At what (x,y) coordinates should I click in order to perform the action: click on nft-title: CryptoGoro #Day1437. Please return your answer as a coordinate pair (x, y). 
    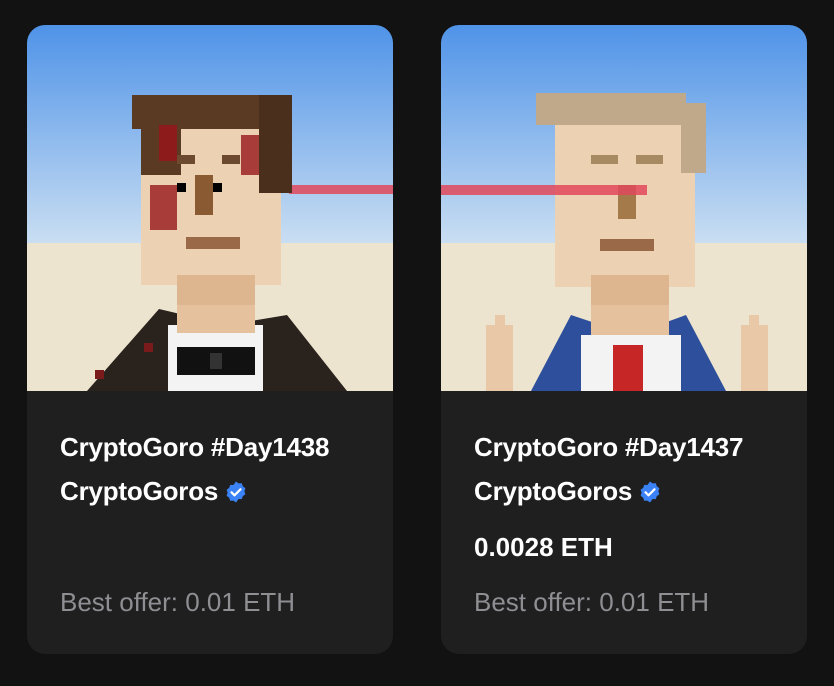
    Looking at the image, I should click on (609, 447).